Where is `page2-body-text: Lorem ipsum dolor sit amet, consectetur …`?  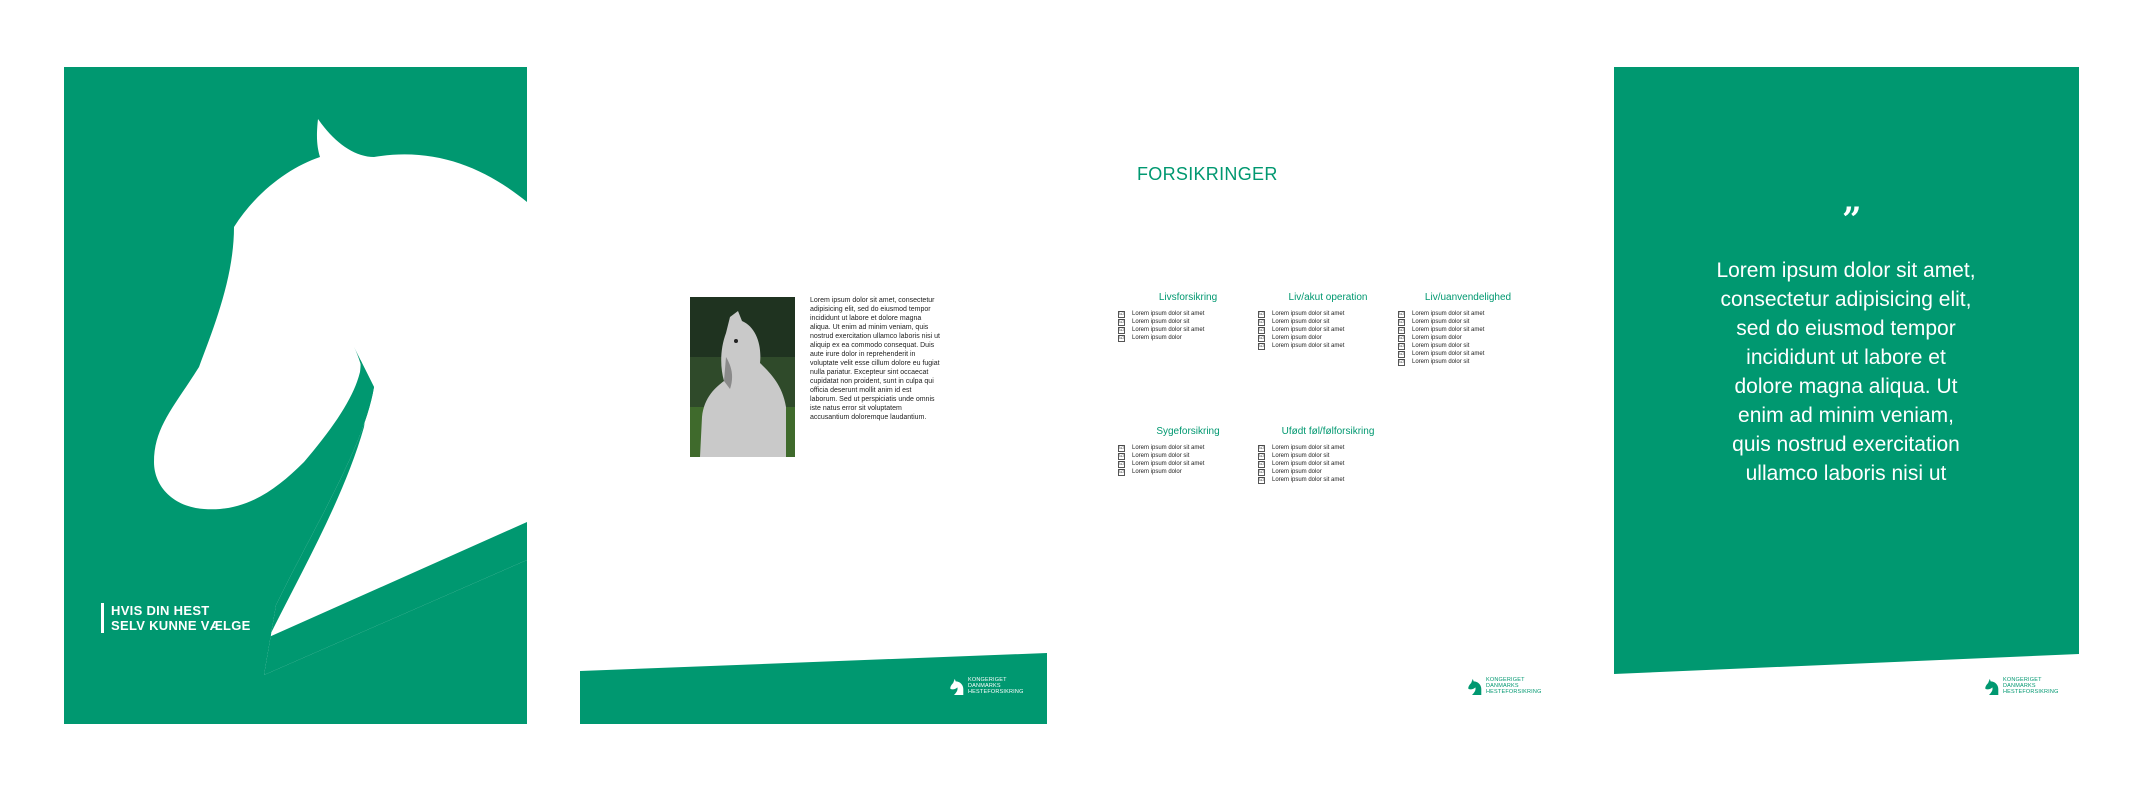 page2-body-text: Lorem ipsum dolor sit amet, consectetur … is located at coordinates (875, 359).